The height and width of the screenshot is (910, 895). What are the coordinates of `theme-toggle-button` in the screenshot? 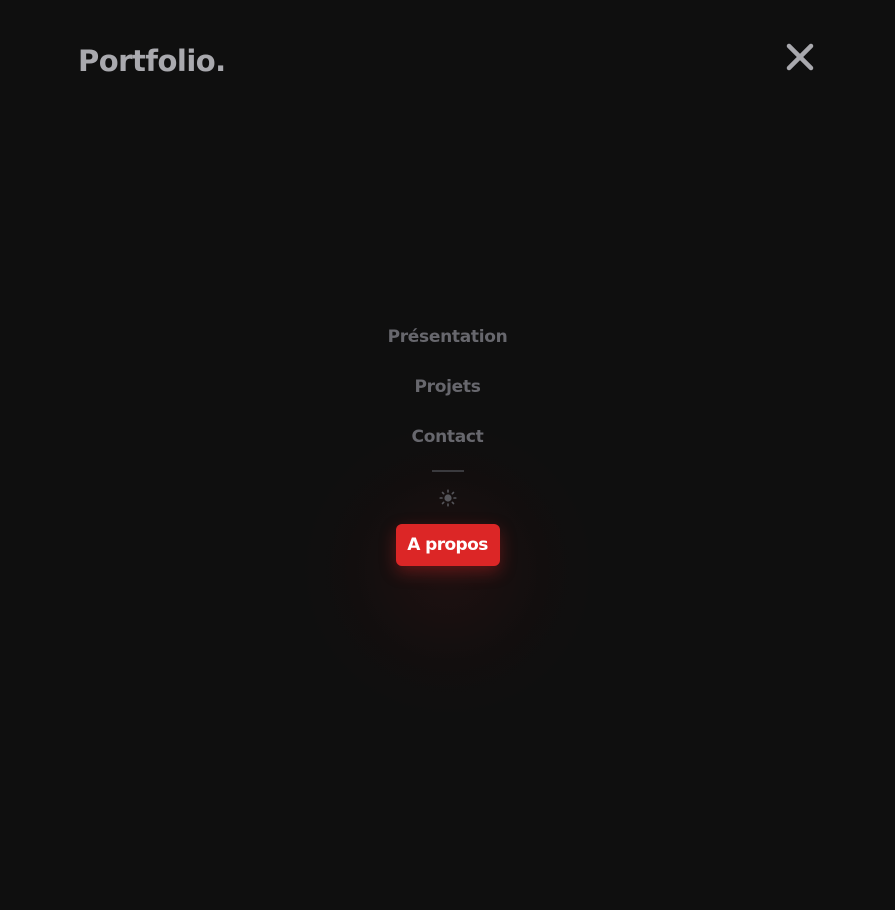 It's located at (448, 498).